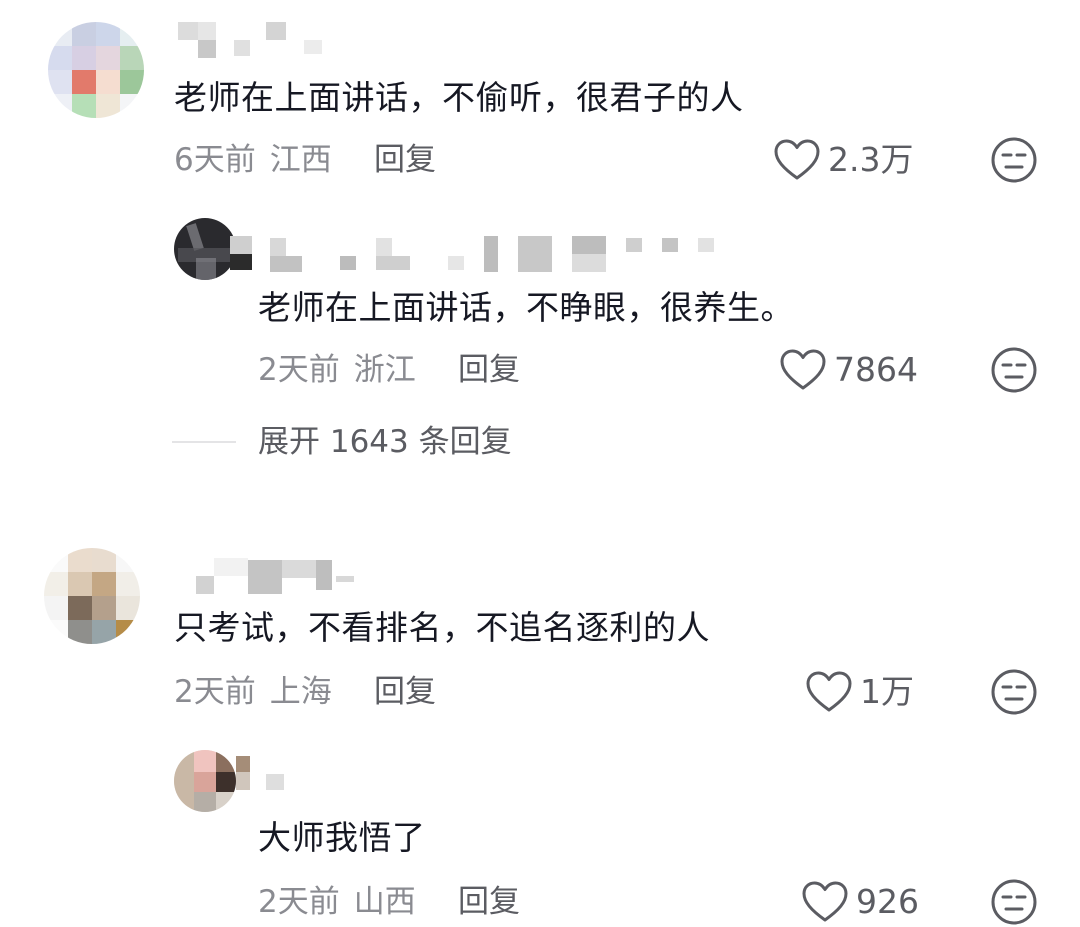  What do you see at coordinates (384, 370) in the screenshot?
I see `reply-location: 浙江` at bounding box center [384, 370].